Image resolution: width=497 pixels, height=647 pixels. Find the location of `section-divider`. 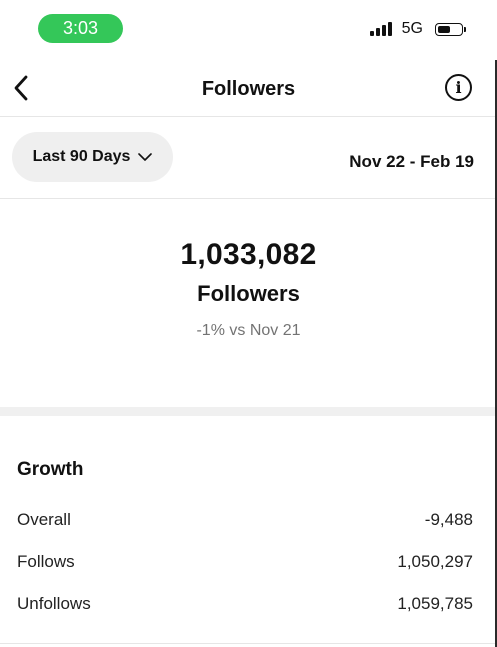

section-divider is located at coordinates (248, 411).